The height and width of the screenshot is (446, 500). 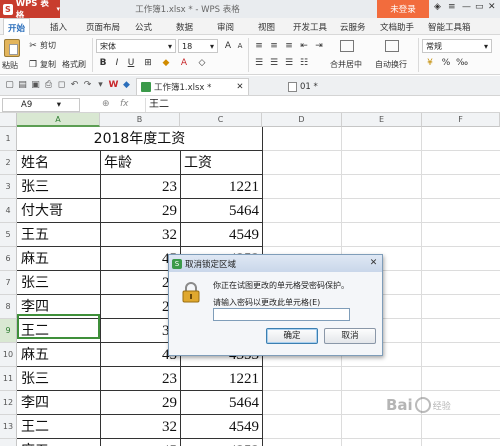 I want to click on column-header-c: C, so click(x=221, y=120).